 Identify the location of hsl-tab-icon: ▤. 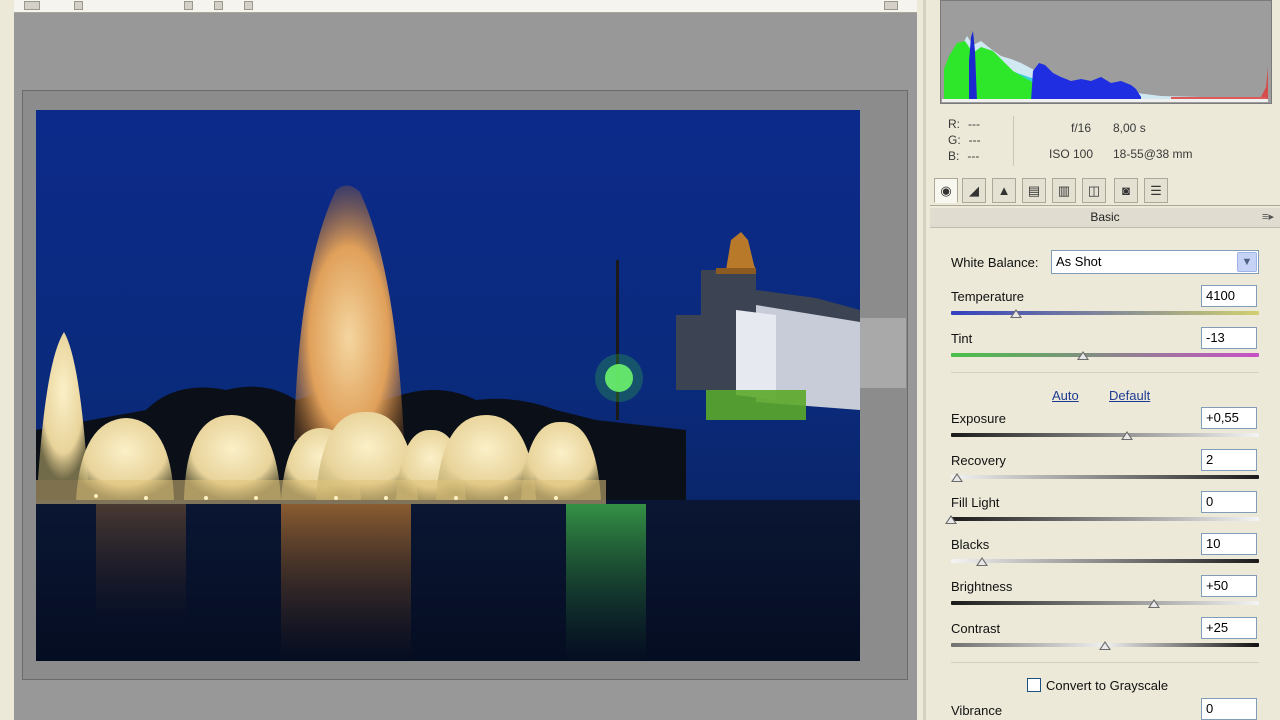
(1034, 190).